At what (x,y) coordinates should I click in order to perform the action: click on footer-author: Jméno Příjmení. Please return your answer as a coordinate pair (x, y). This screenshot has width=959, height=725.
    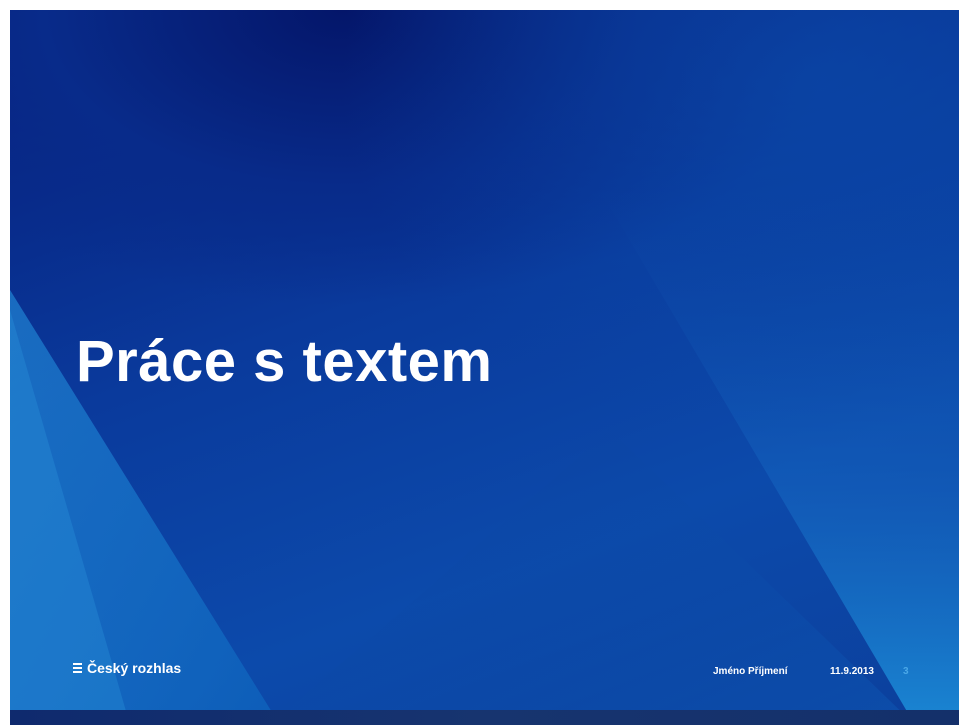
    Looking at the image, I should click on (750, 671).